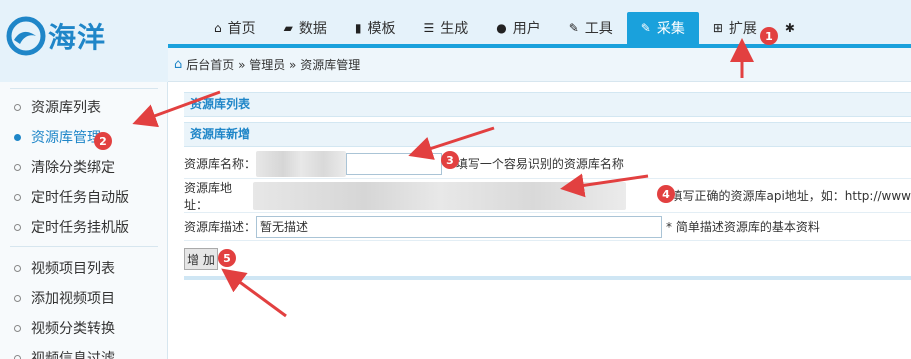 Image resolution: width=911 pixels, height=359 pixels. I want to click on sidebar-divider, so click(84, 88).